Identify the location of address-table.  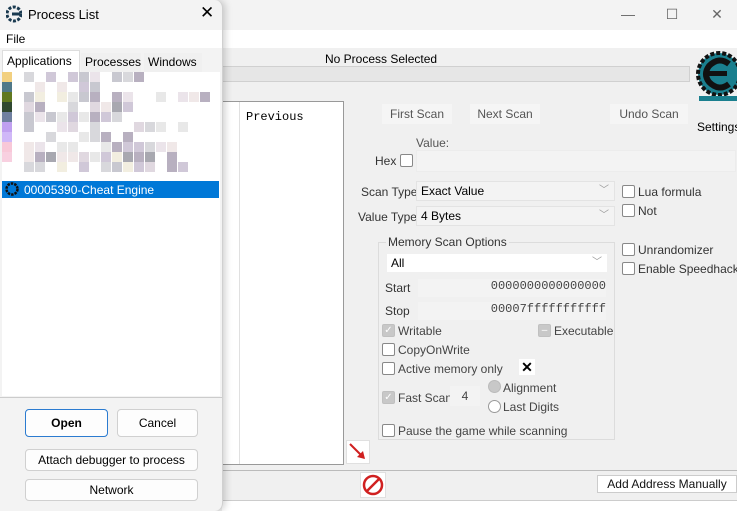
(479, 505).